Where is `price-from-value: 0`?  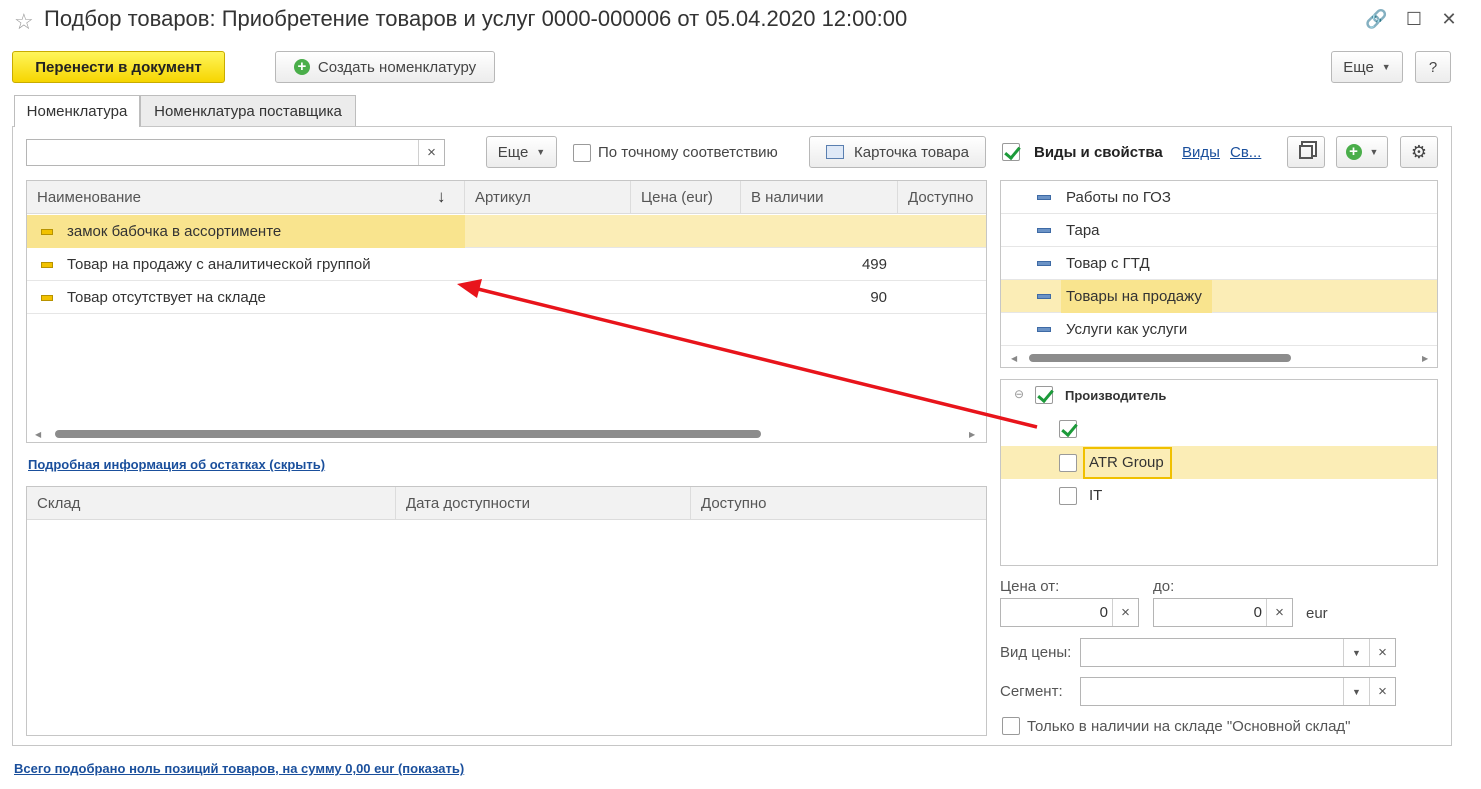
price-from-value: 0 is located at coordinates (1103, 612).